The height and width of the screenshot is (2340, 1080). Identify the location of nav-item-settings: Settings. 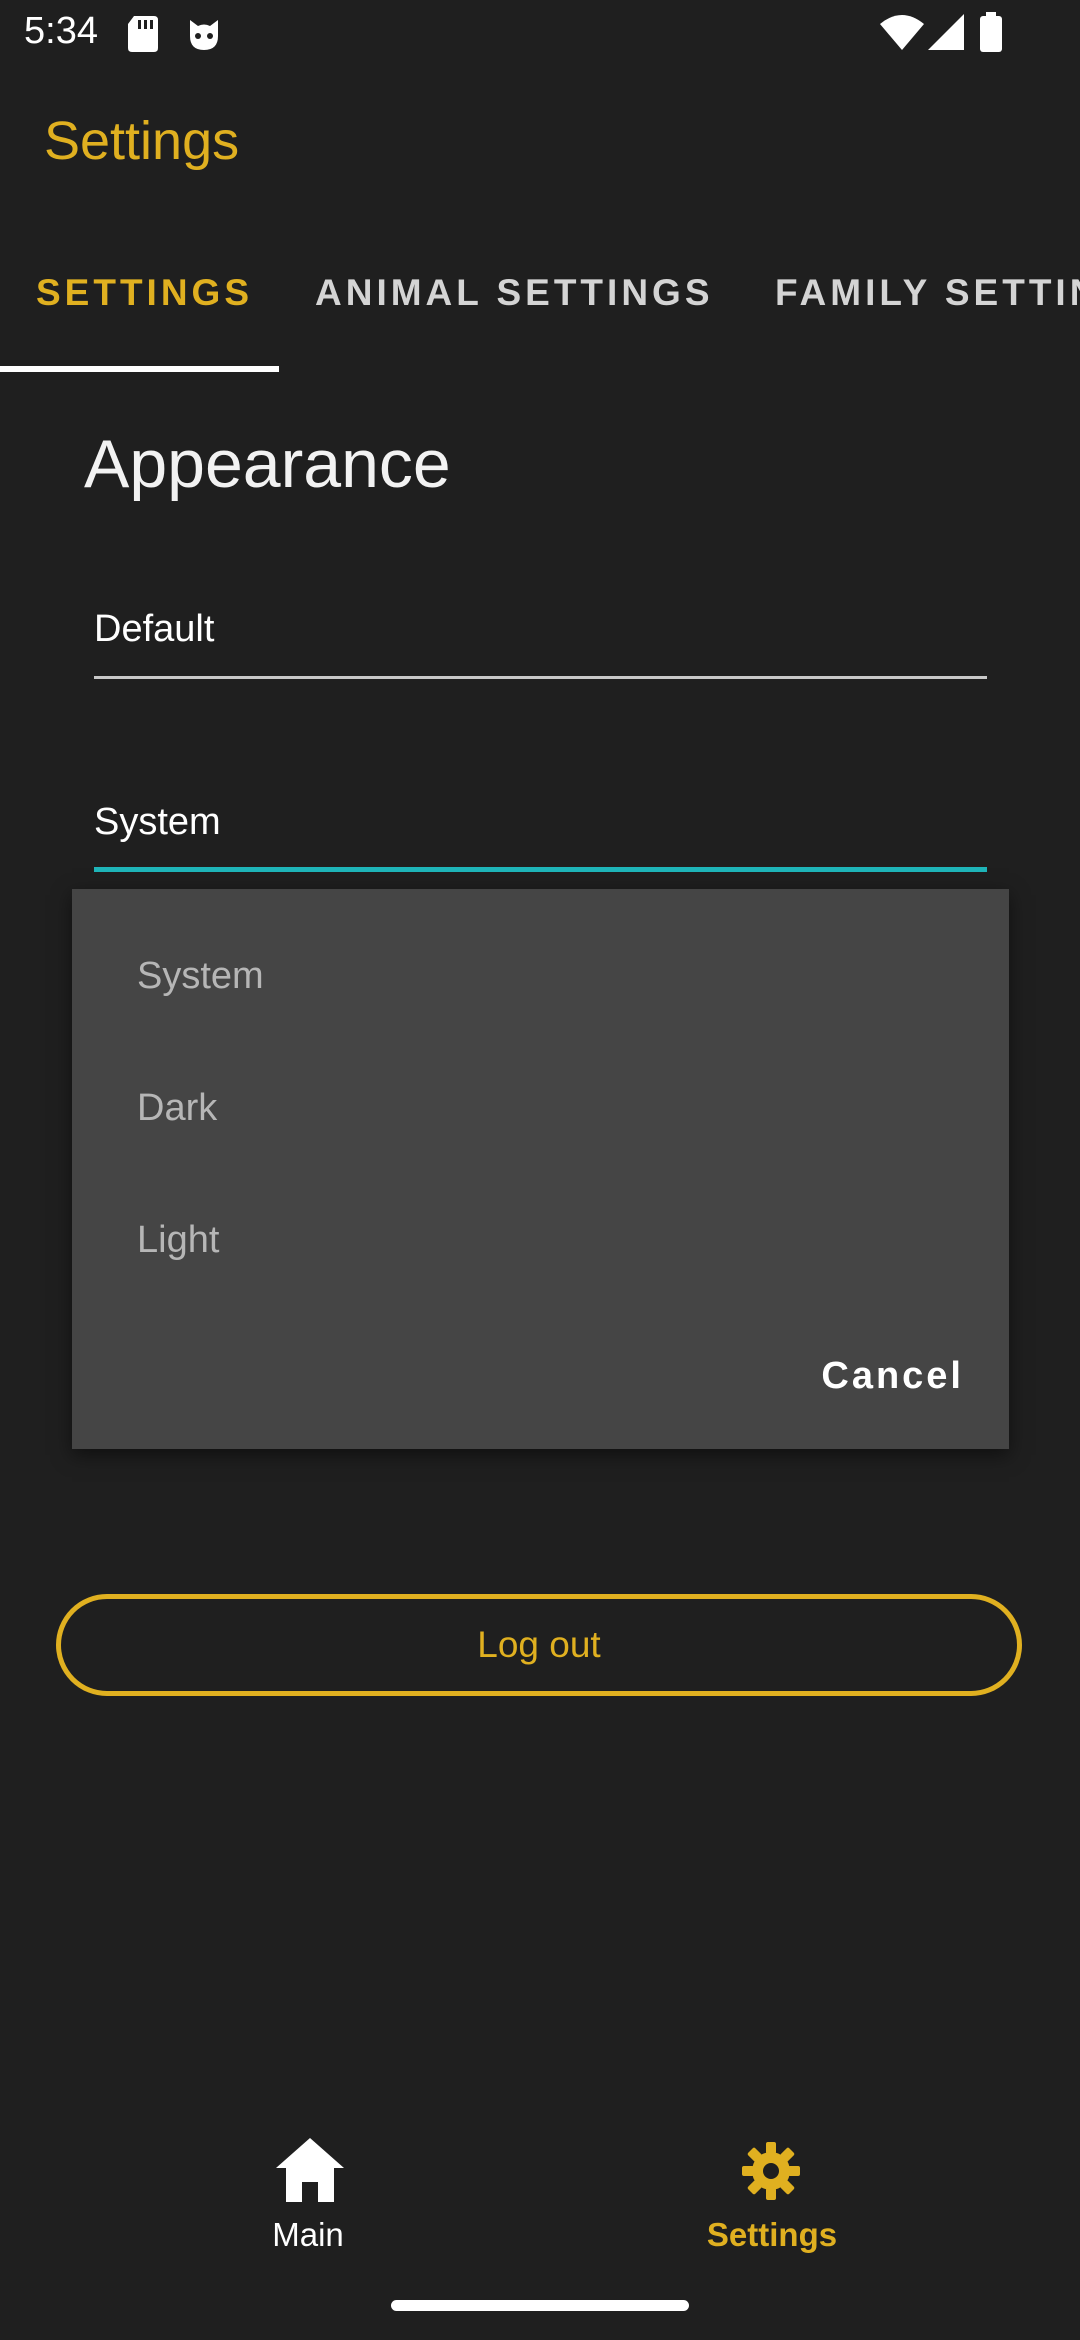
(772, 2198).